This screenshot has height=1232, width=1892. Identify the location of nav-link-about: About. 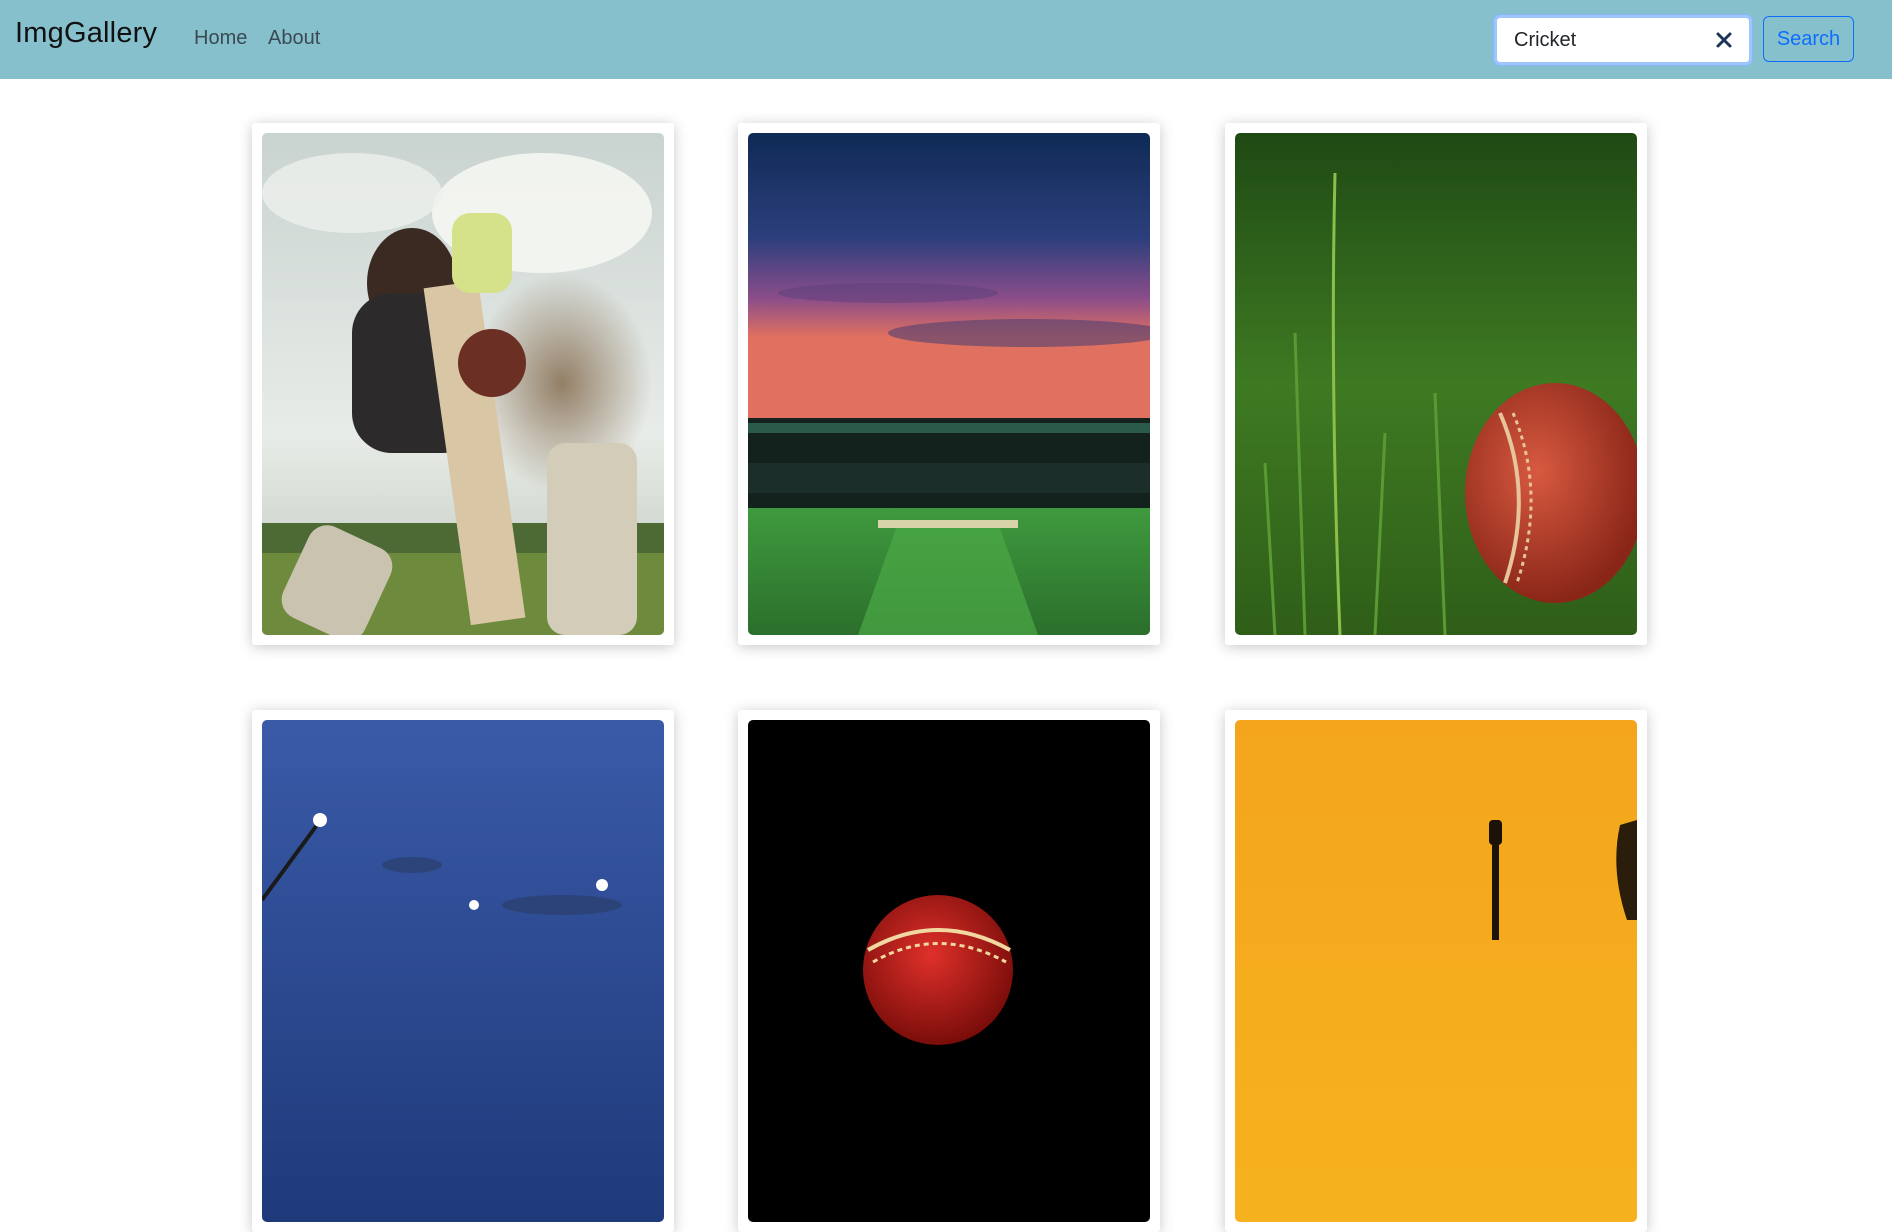
(294, 38).